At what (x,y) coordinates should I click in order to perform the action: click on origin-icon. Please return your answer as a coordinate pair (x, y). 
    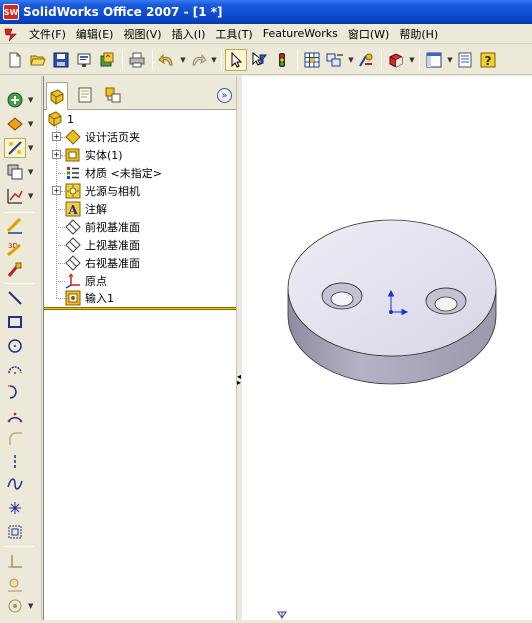
    Looking at the image, I should click on (72, 281).